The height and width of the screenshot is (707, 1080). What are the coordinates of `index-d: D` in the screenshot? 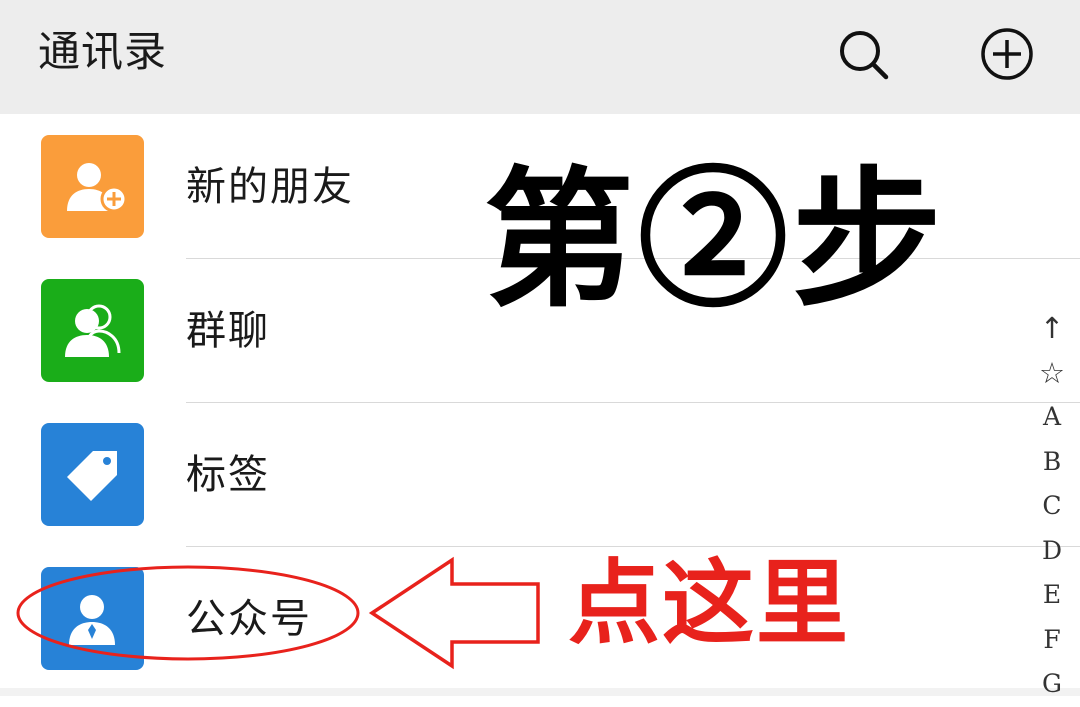 It's located at (1052, 551).